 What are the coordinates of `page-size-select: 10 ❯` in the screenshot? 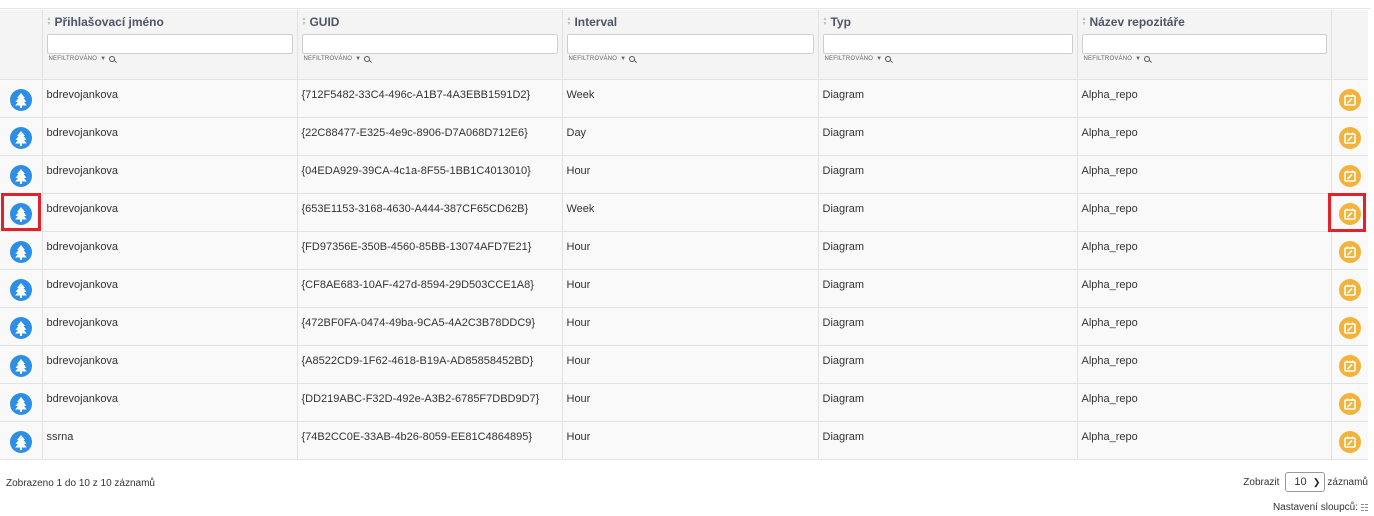 It's located at (1305, 482).